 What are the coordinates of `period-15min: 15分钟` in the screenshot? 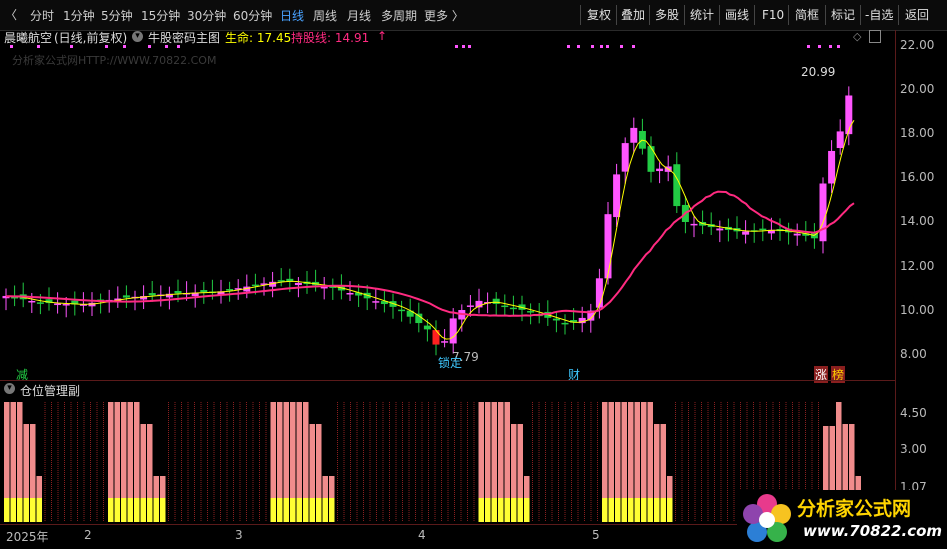 It's located at (160, 15).